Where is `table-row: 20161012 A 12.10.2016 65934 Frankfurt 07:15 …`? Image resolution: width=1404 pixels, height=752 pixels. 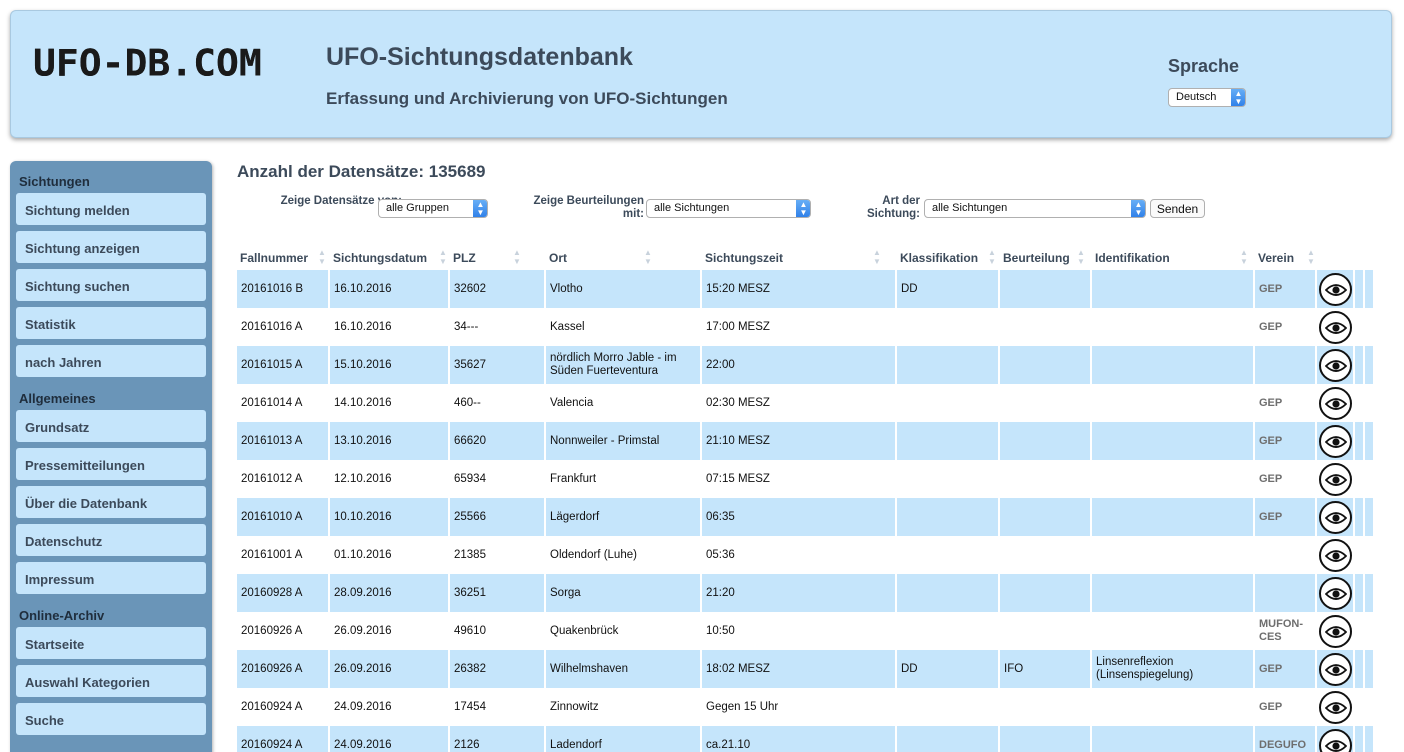
table-row: 20161012 A 12.10.2016 65934 Frankfurt 07:15 … is located at coordinates (805, 479).